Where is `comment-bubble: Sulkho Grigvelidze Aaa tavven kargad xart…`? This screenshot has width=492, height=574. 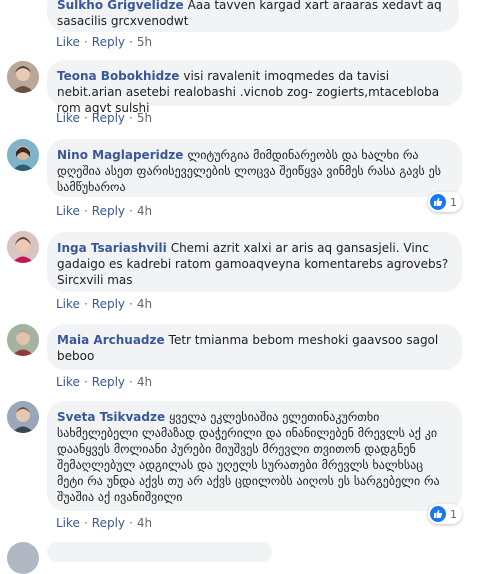 comment-bubble: Sulkho Grigvelidze Aaa tavven kargad xart… is located at coordinates (253, 16).